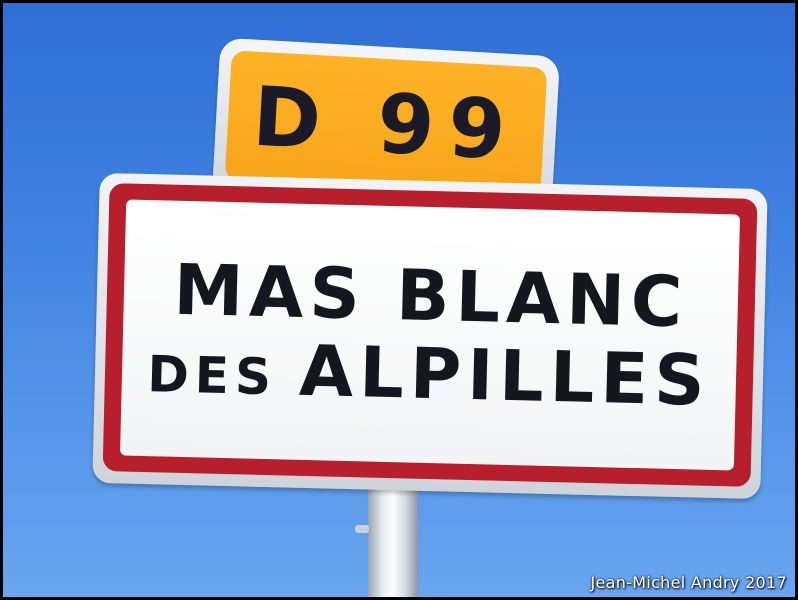 The width and height of the screenshot is (798, 600). What do you see at coordinates (212, 376) in the screenshot?
I see `town-name-prefix: DES` at bounding box center [212, 376].